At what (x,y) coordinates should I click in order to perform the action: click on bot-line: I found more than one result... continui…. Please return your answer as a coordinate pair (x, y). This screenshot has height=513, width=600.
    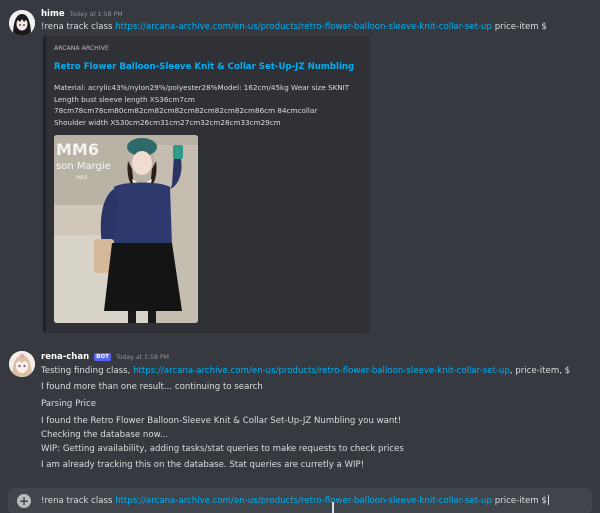
    Looking at the image, I should click on (152, 387).